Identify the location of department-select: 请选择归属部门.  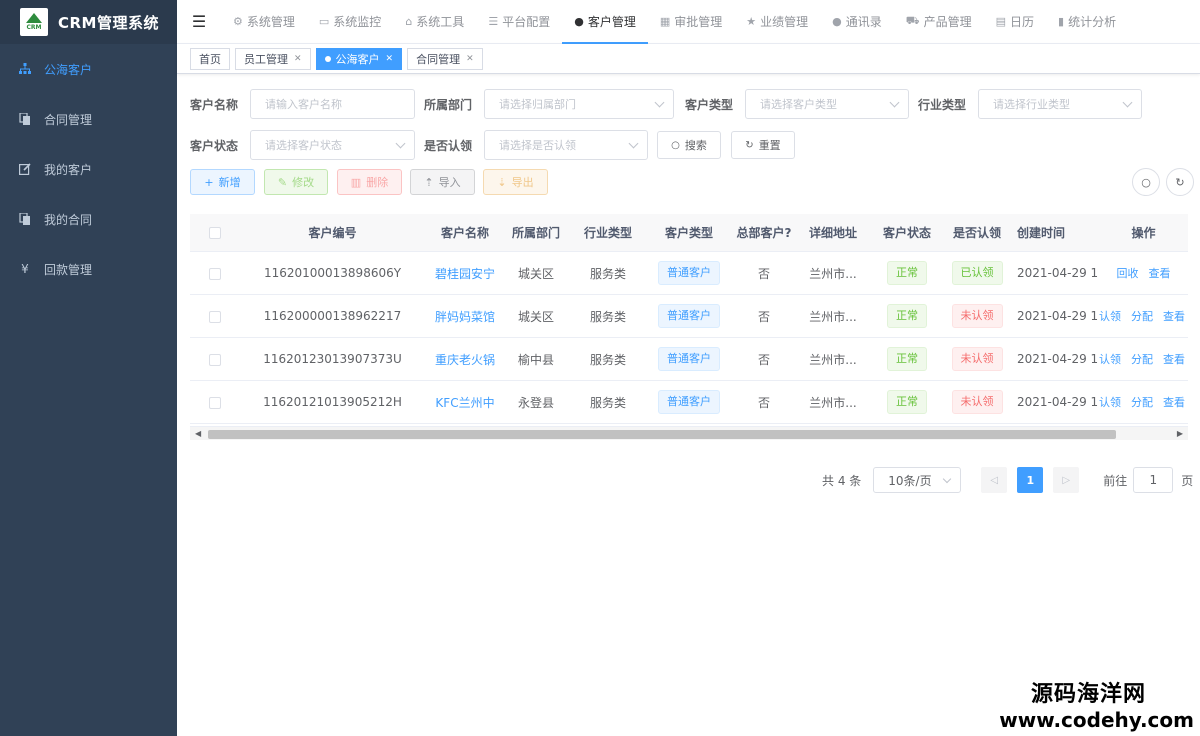
(579, 104).